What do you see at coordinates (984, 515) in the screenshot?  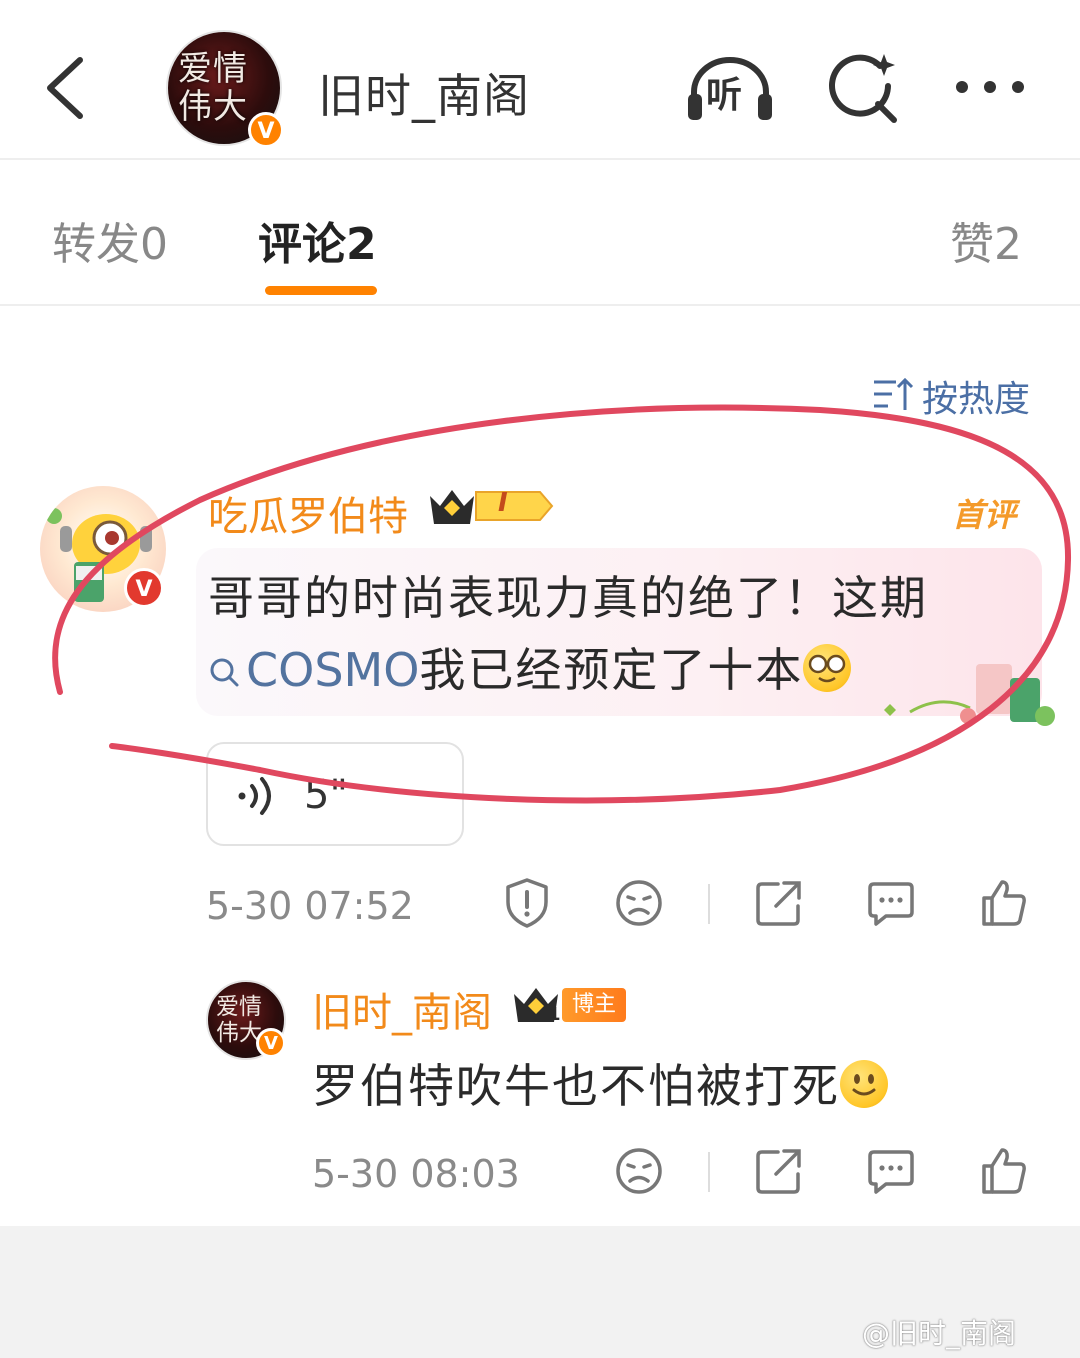 I see `first-comment-tag: 首评` at bounding box center [984, 515].